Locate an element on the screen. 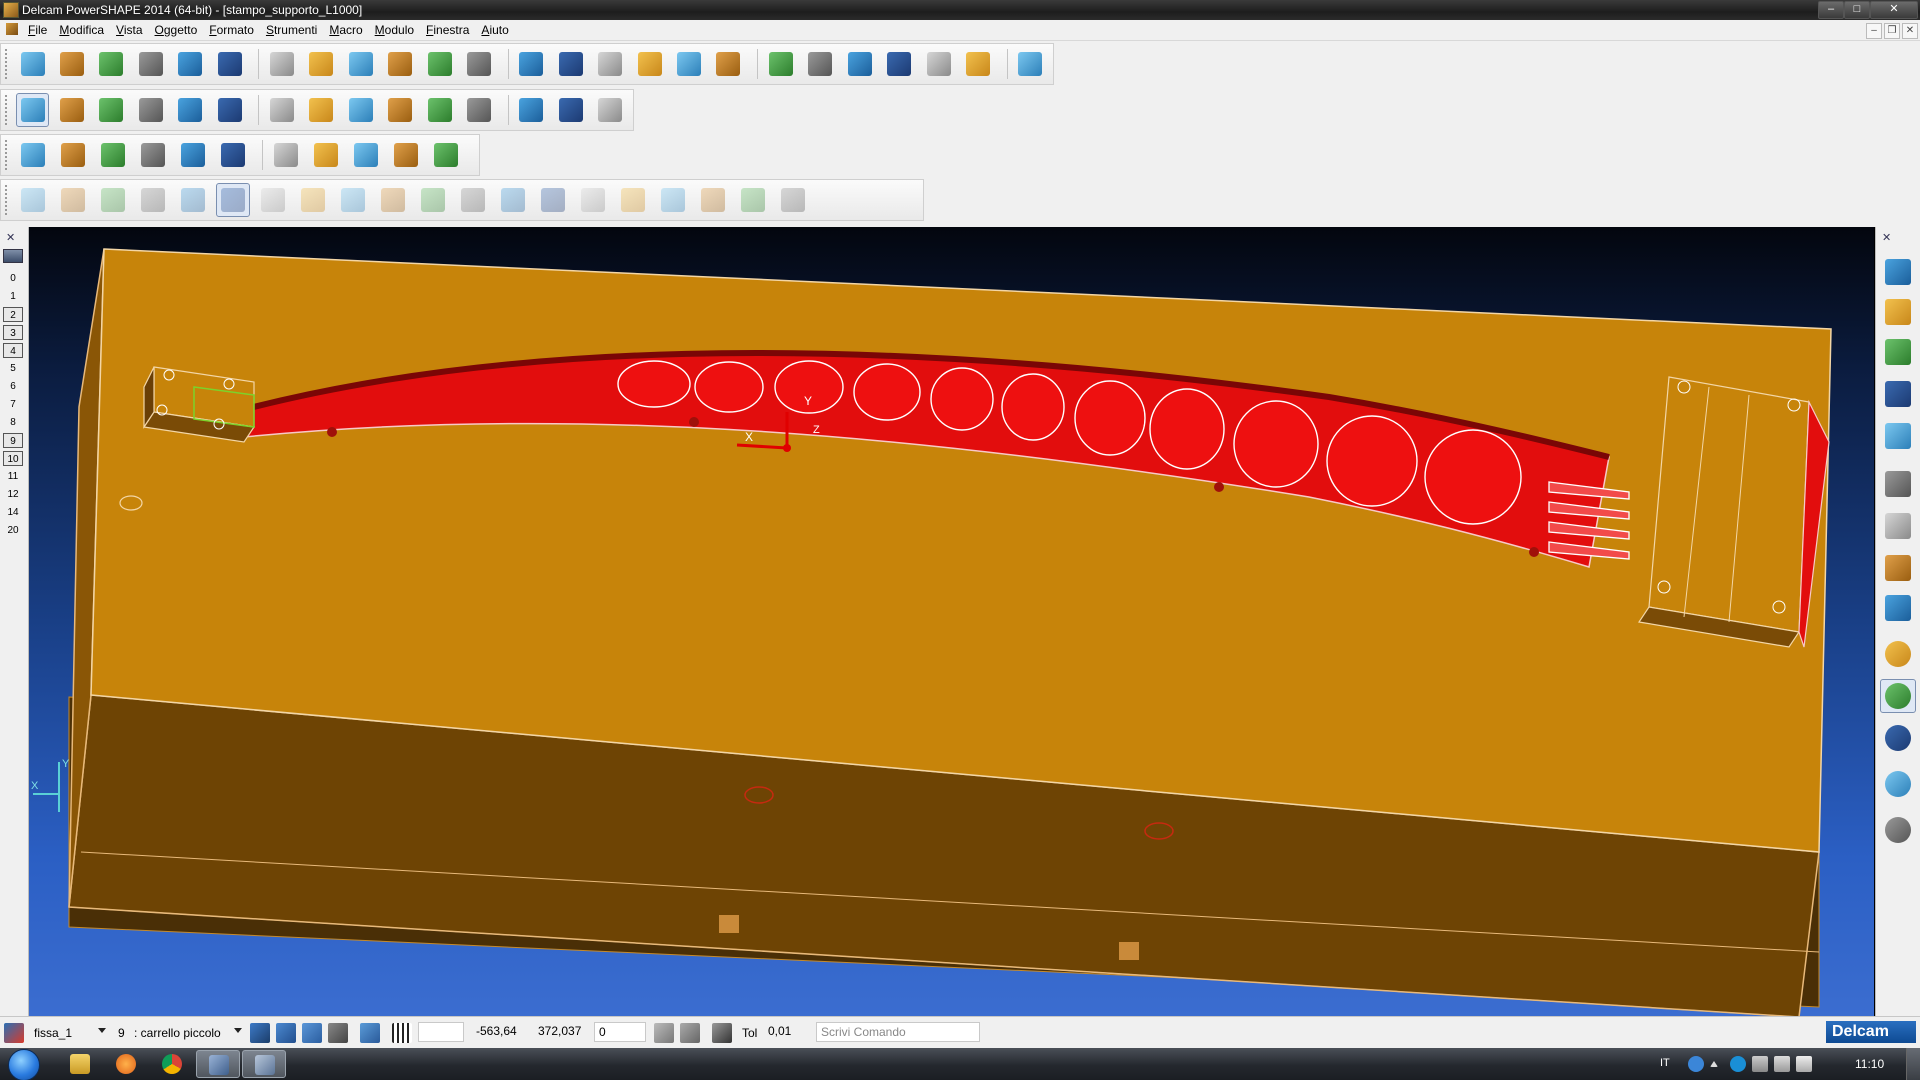  menu-finestra: Finestra is located at coordinates (447, 30).